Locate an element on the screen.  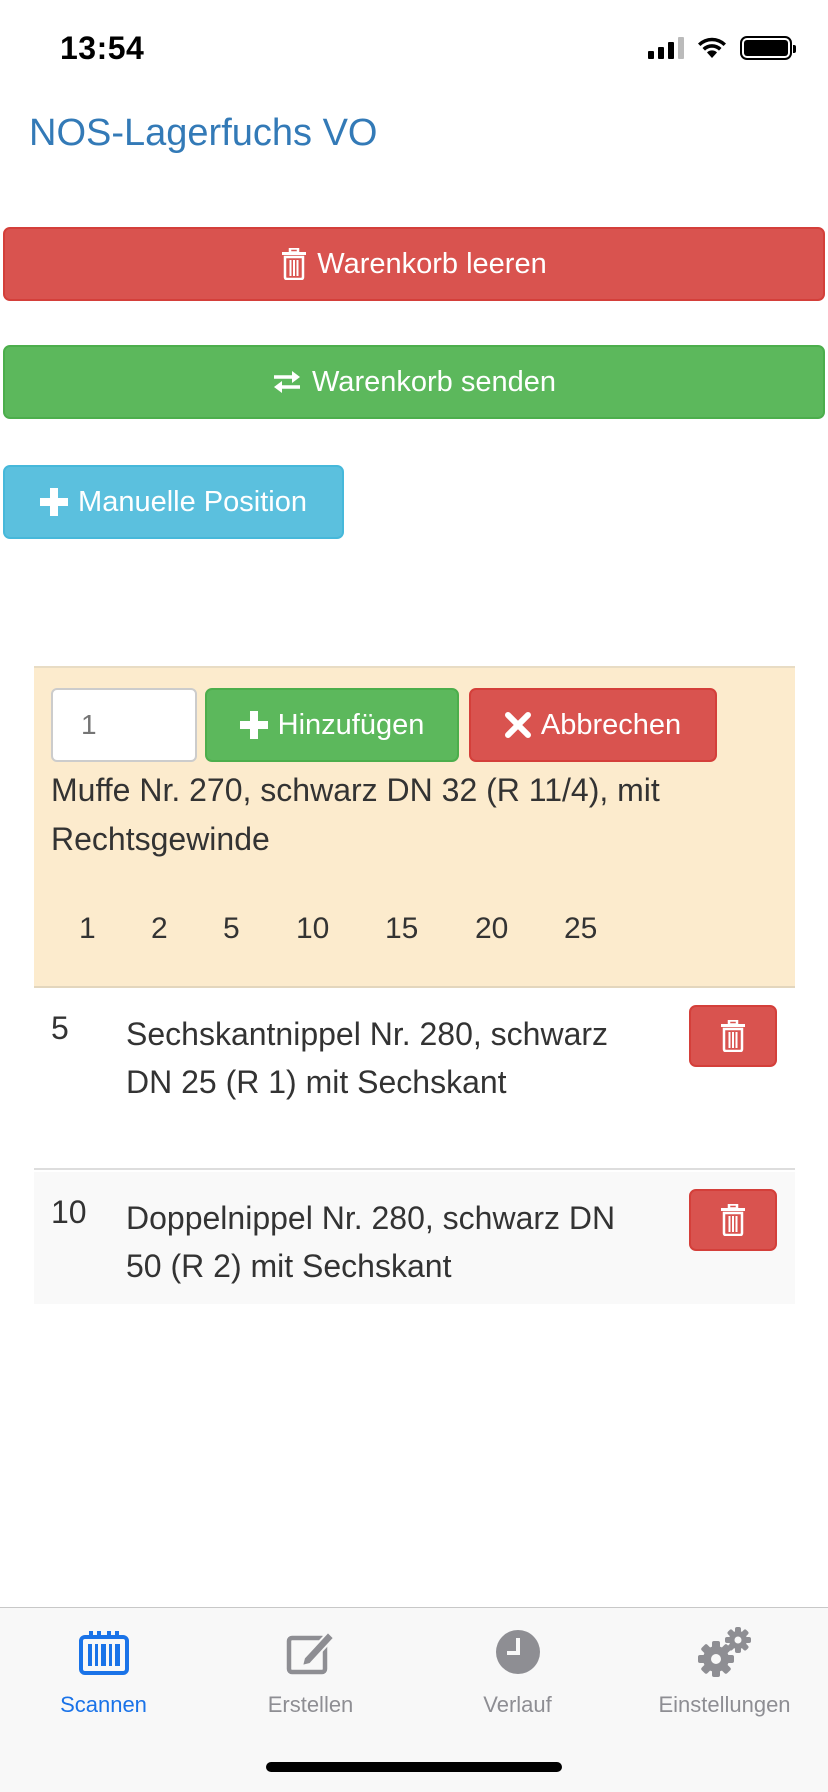
quantity-option: 1 is located at coordinates (87, 929).